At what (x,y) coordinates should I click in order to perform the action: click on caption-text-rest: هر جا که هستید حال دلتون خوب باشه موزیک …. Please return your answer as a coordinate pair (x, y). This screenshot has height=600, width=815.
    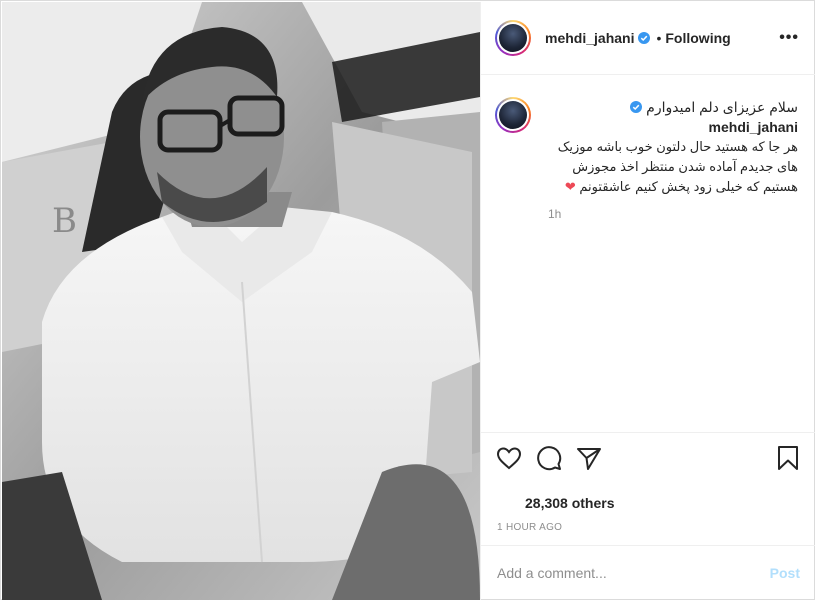
    Looking at the image, I should click on (677, 166).